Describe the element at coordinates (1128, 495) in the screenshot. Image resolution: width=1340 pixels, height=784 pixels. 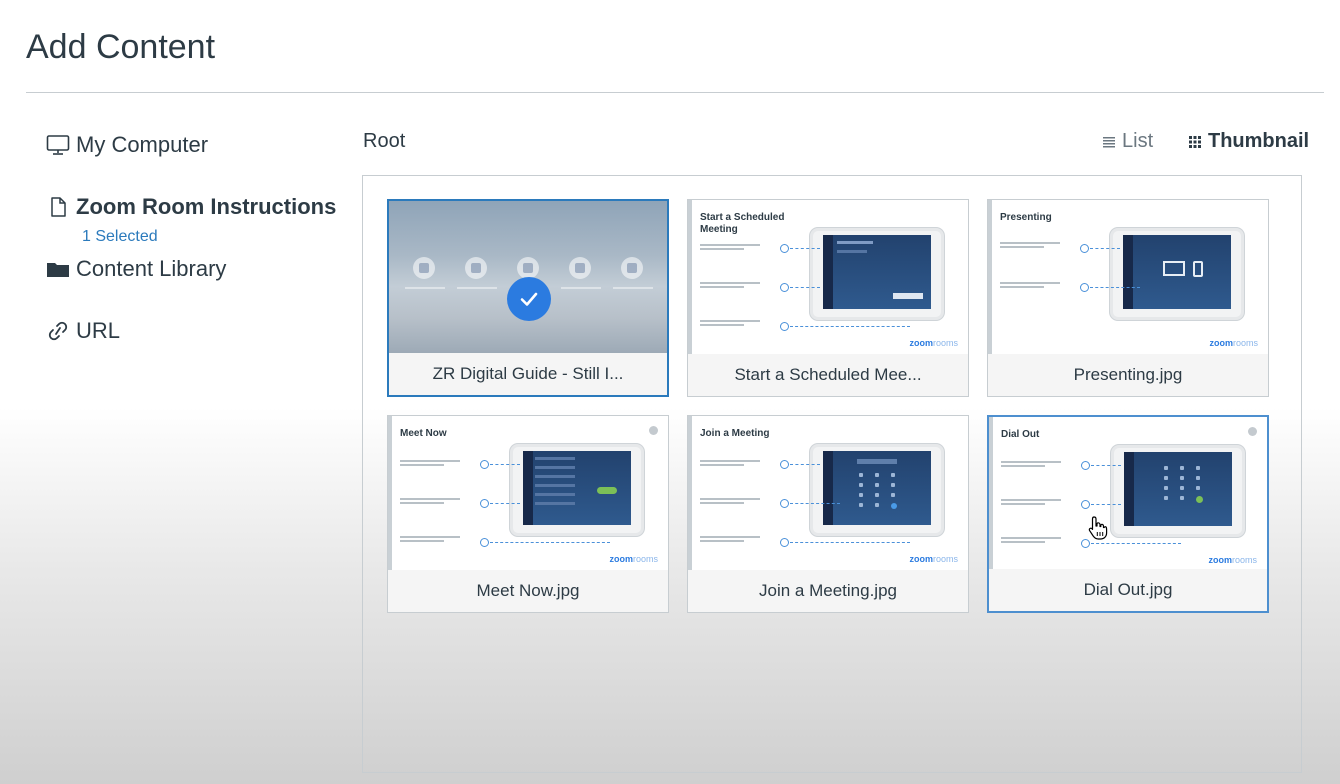
I see `thumbnail-image: Dial Out zoomrooms` at that location.